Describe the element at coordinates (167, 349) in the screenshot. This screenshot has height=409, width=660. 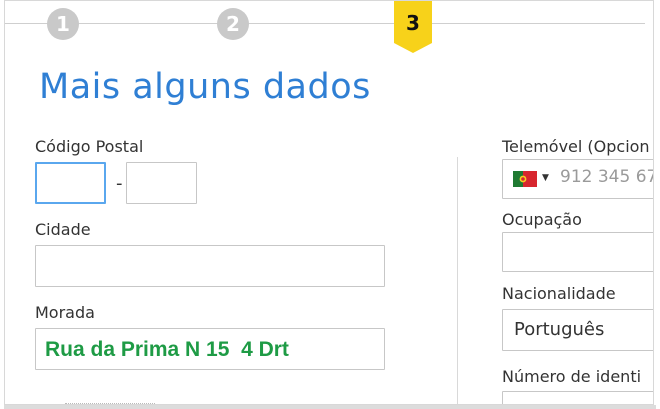
I see `address-value: Rua da Prima N 15 4 Drt` at that location.